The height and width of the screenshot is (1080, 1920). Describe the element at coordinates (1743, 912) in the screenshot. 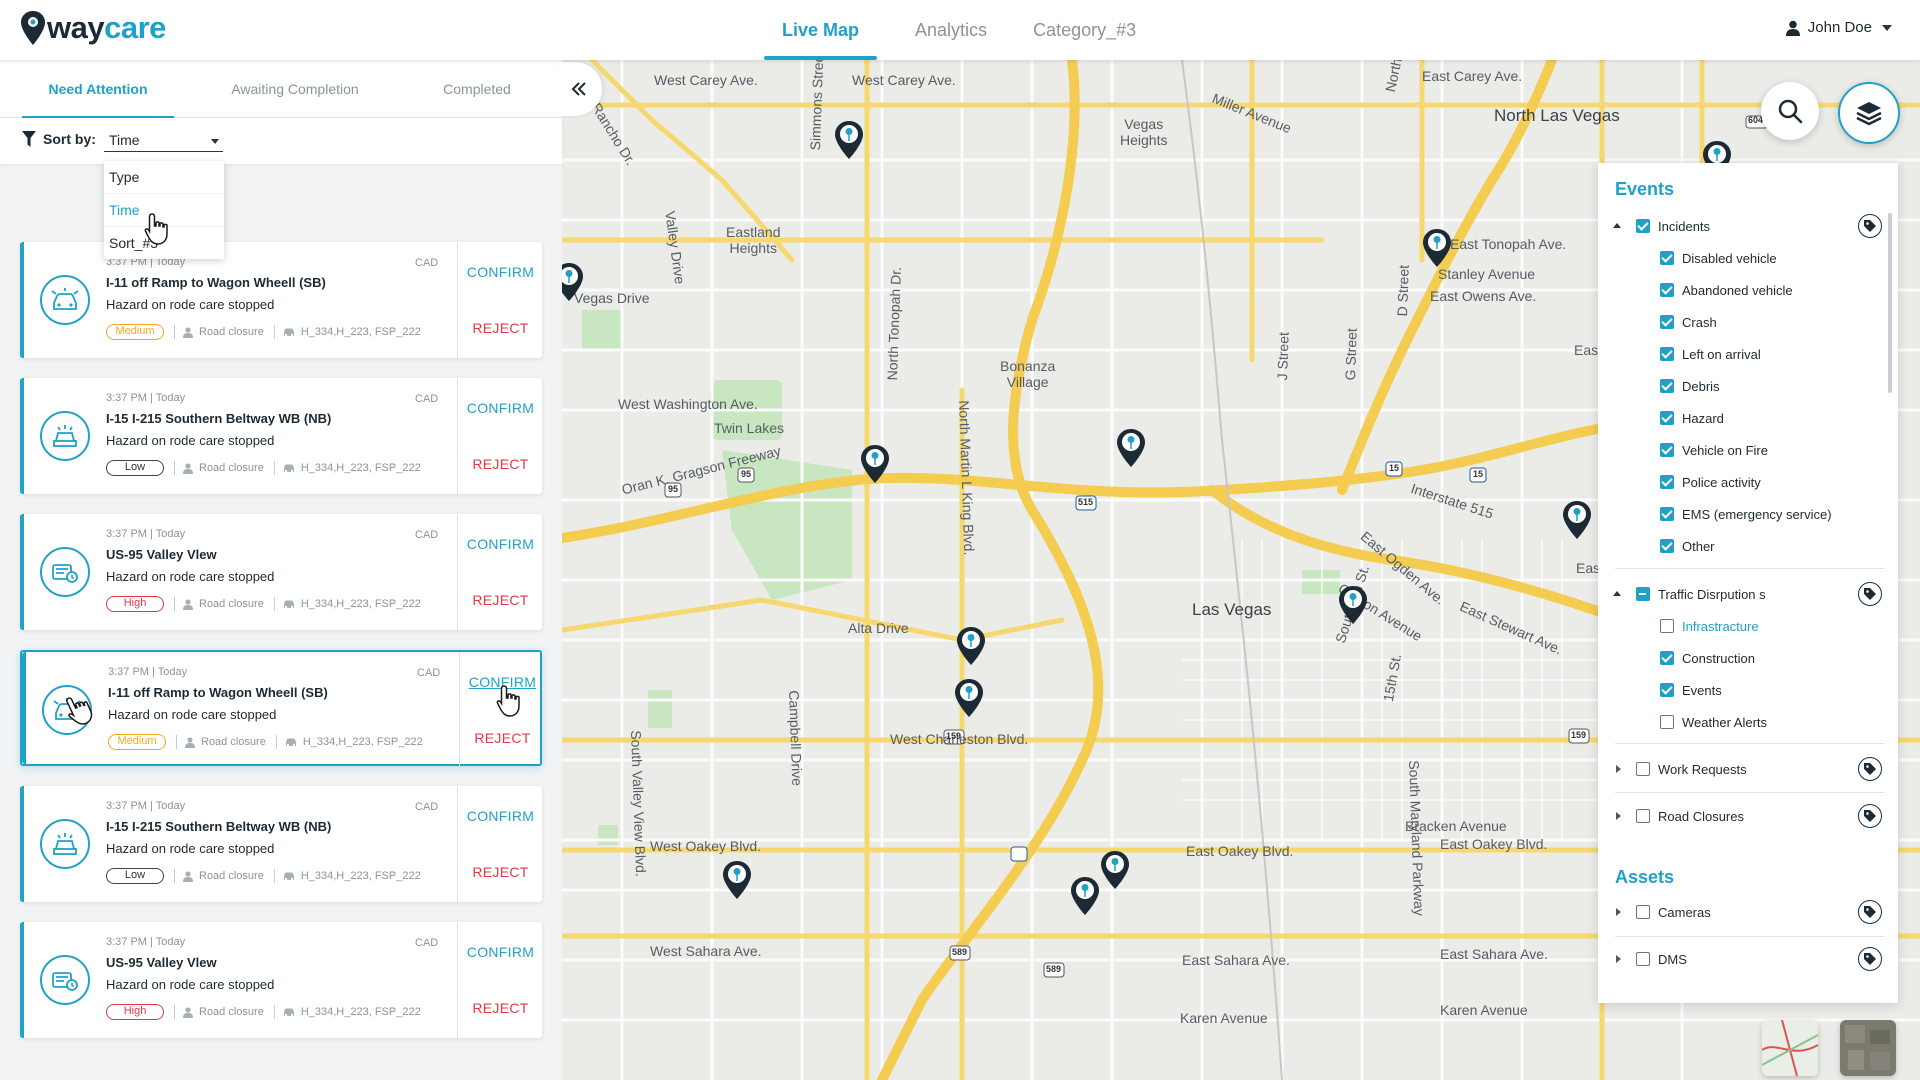

I see `layer-cameras: Cameras` at that location.